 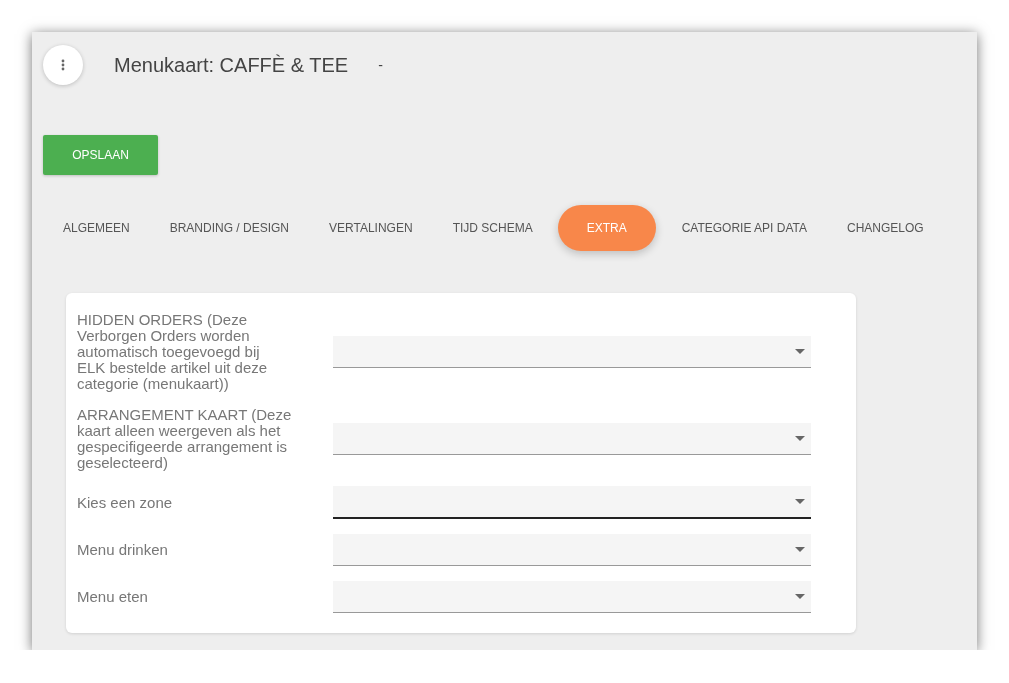 I want to click on menu-button, so click(x=63, y=65).